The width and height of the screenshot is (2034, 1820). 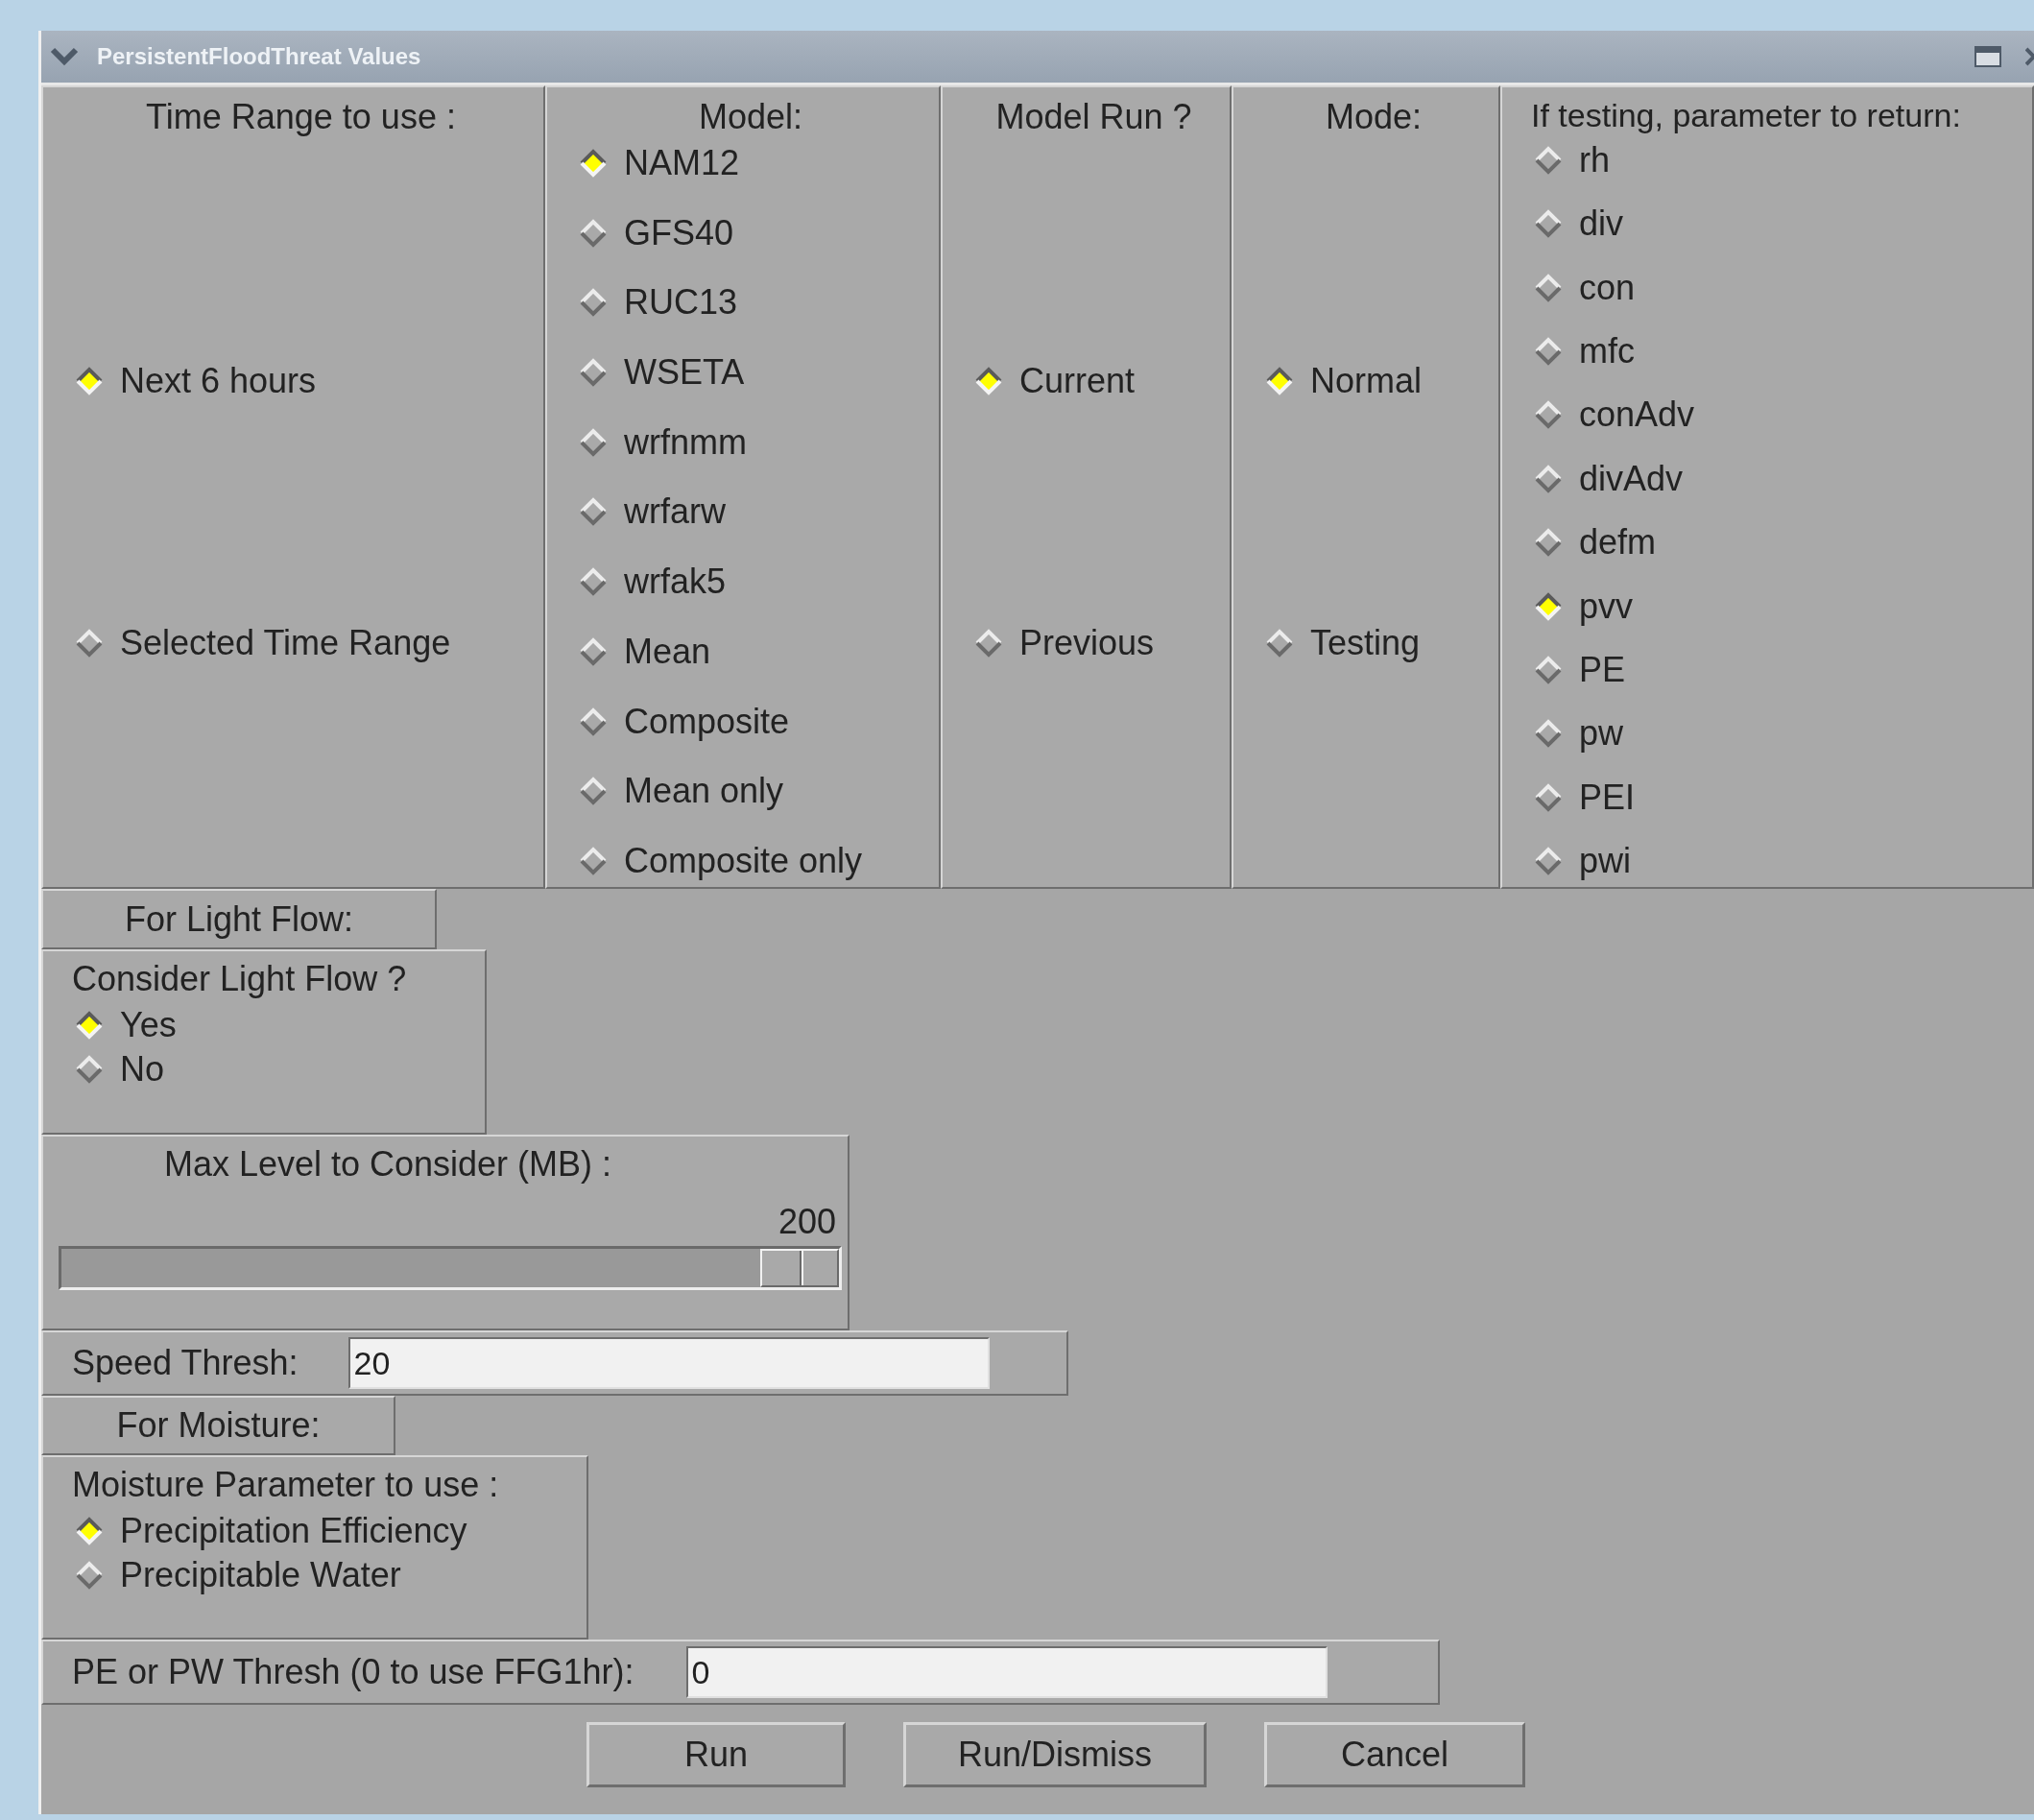 What do you see at coordinates (1374, 117) in the screenshot?
I see `group-label: Mode:` at bounding box center [1374, 117].